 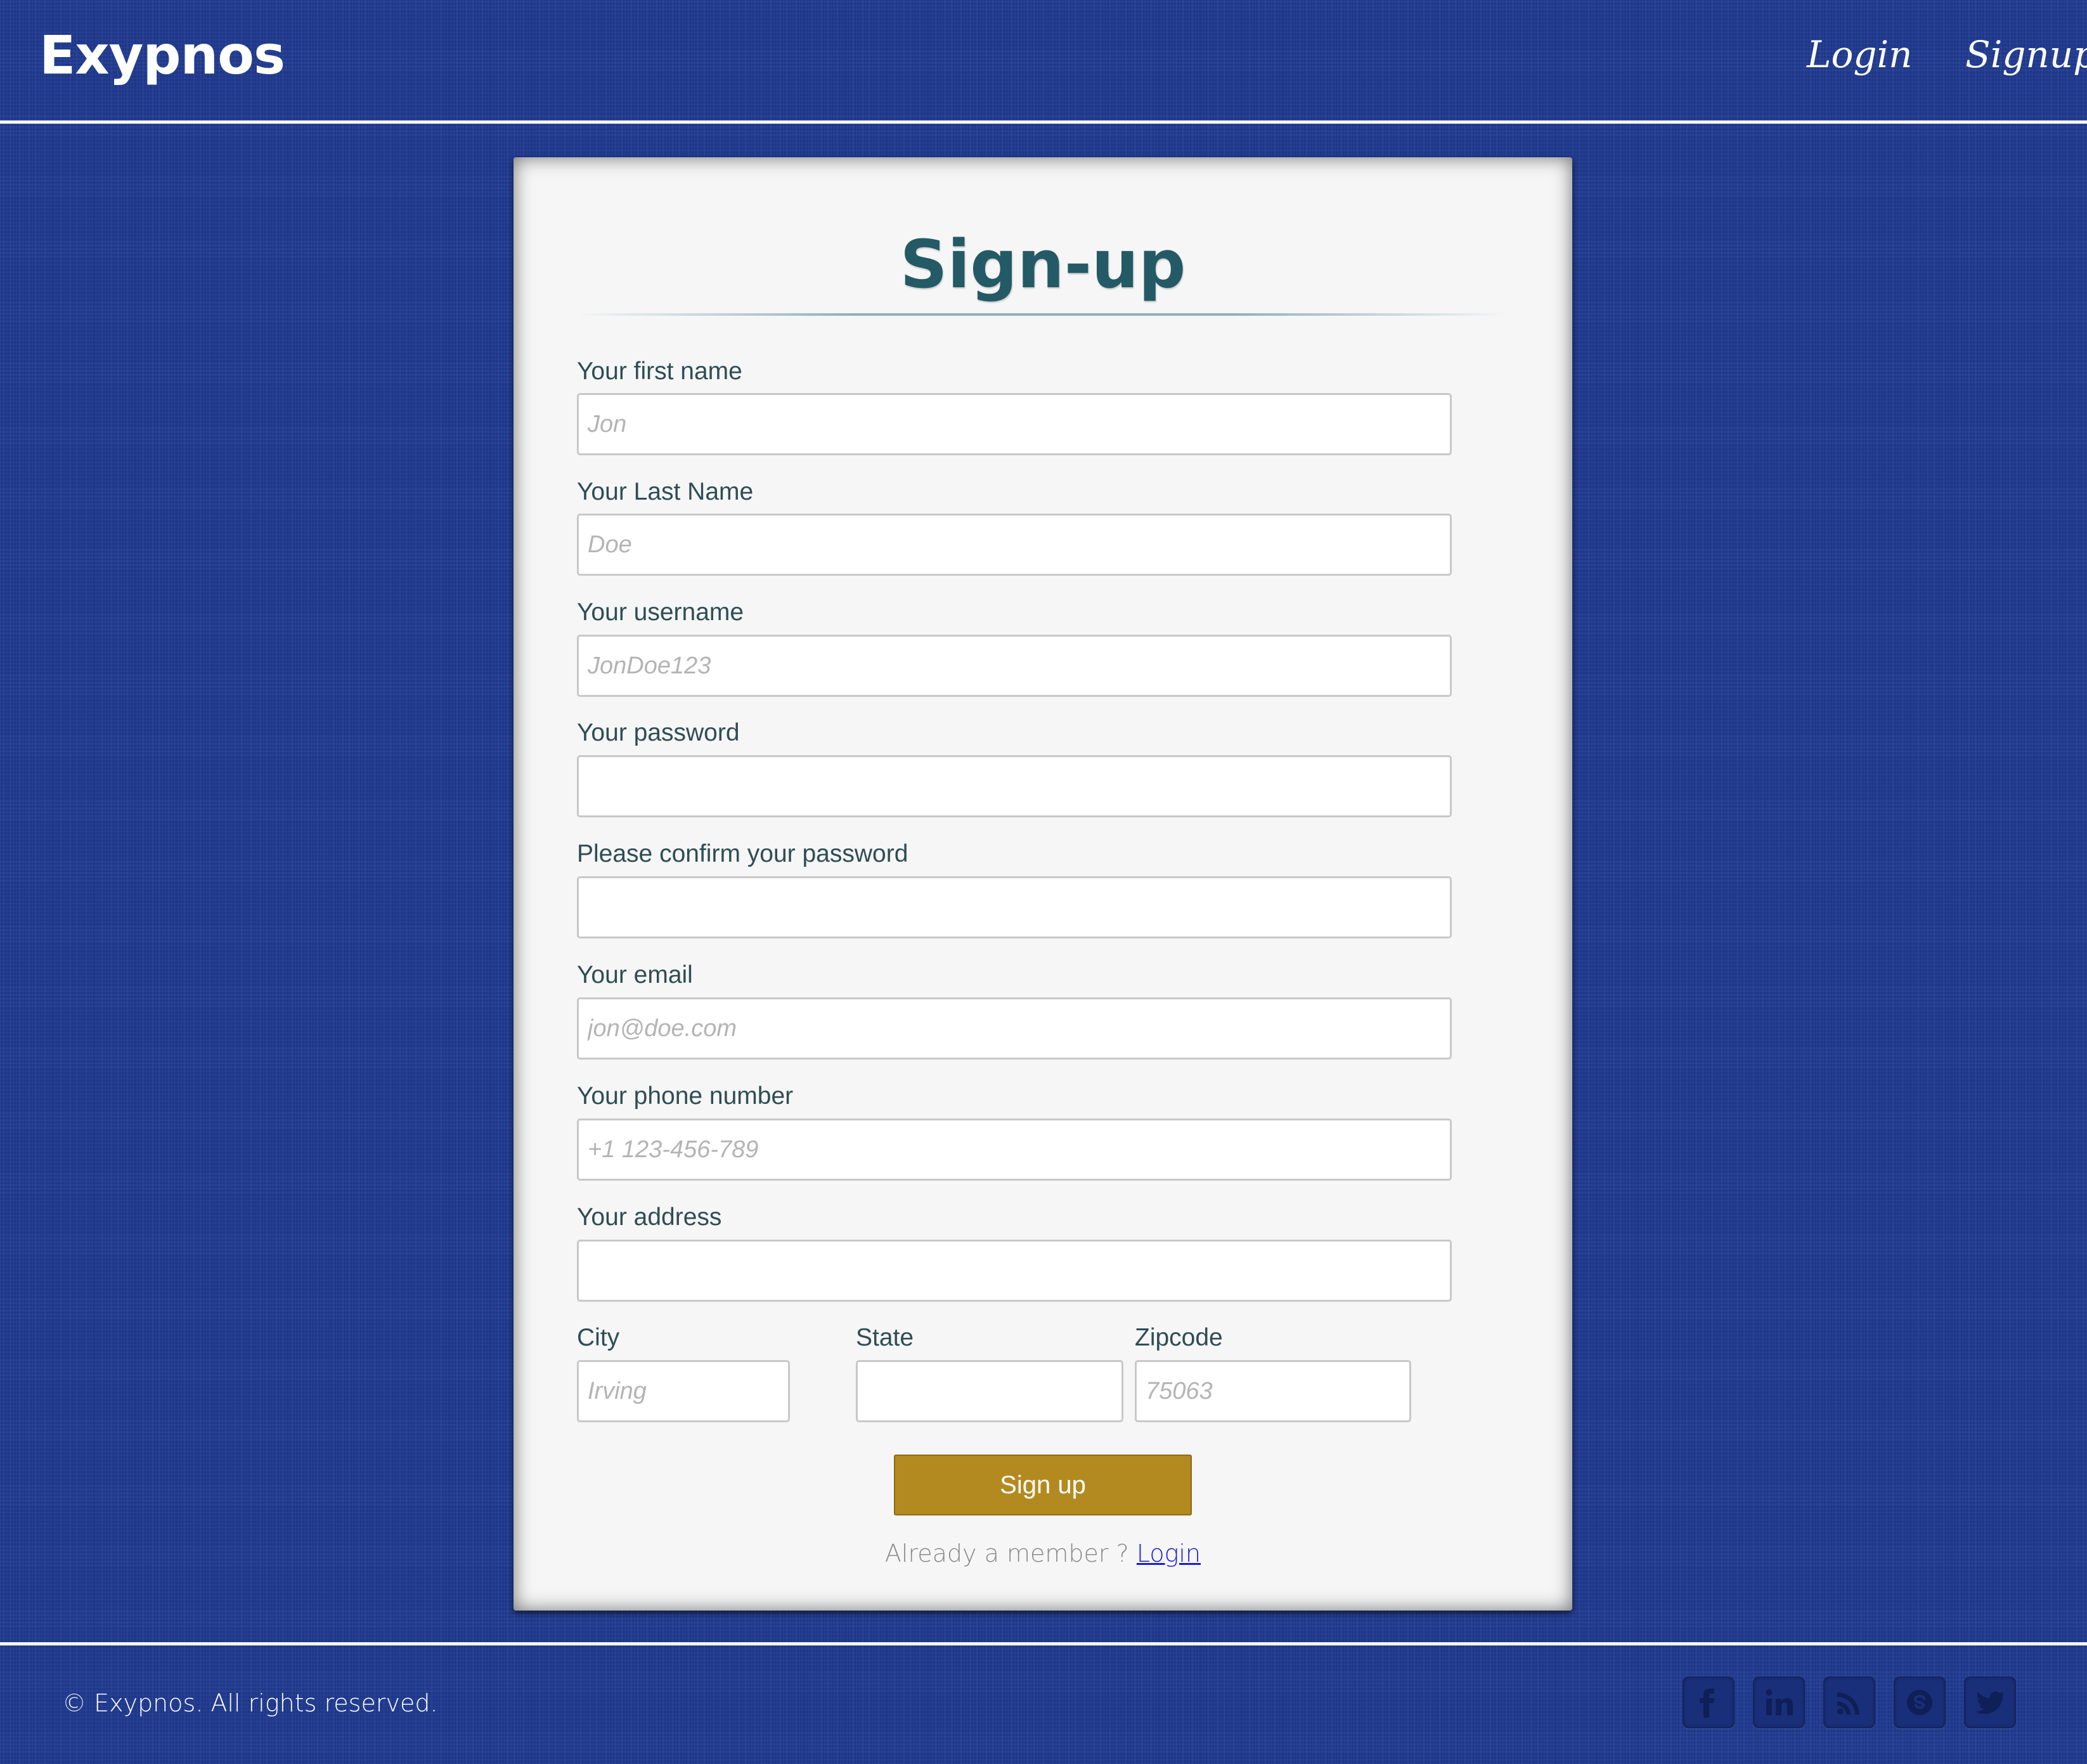 What do you see at coordinates (1014, 545) in the screenshot?
I see `last-name-input` at bounding box center [1014, 545].